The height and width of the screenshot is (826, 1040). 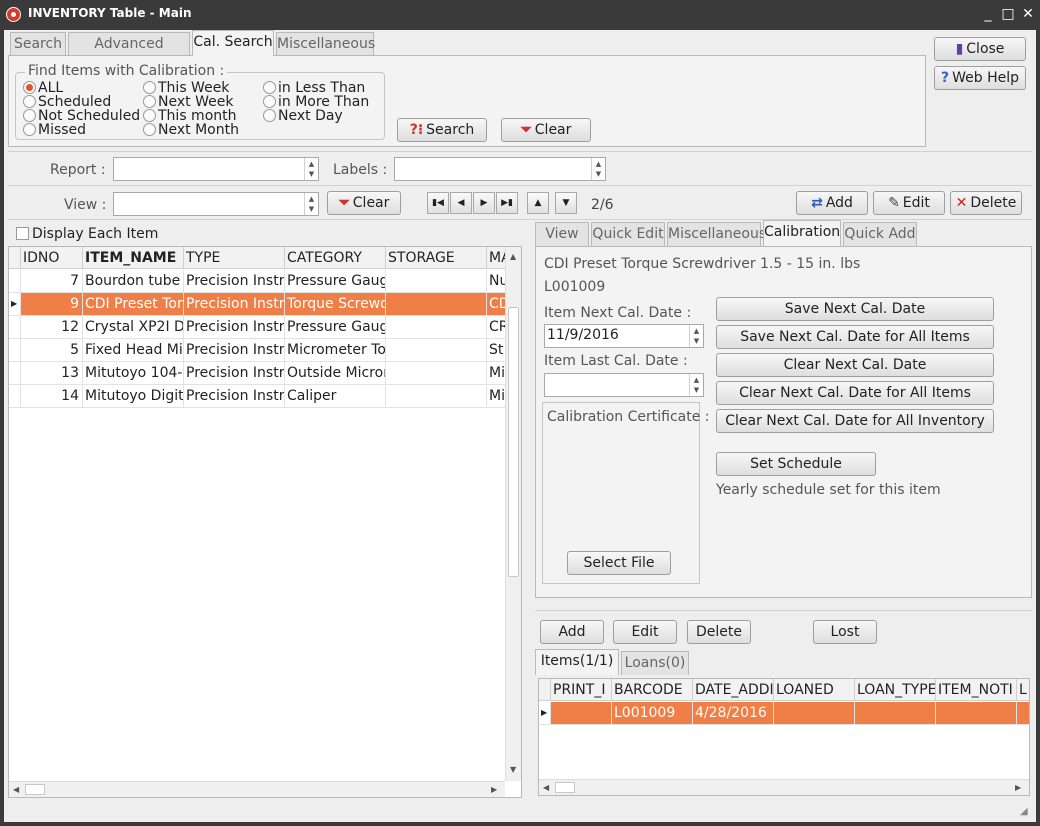 I want to click on tab-loans: Loans(0), so click(x=655, y=663).